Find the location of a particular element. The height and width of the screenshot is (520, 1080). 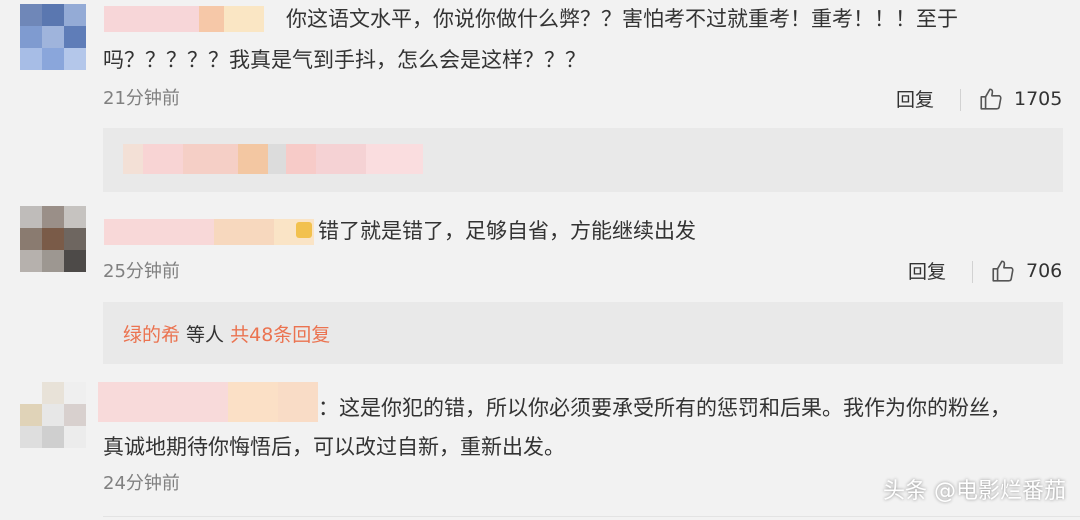

comment-text-line: 吗？？？？？我真是气到手抖，怎么会是这样？？？ is located at coordinates (344, 60).